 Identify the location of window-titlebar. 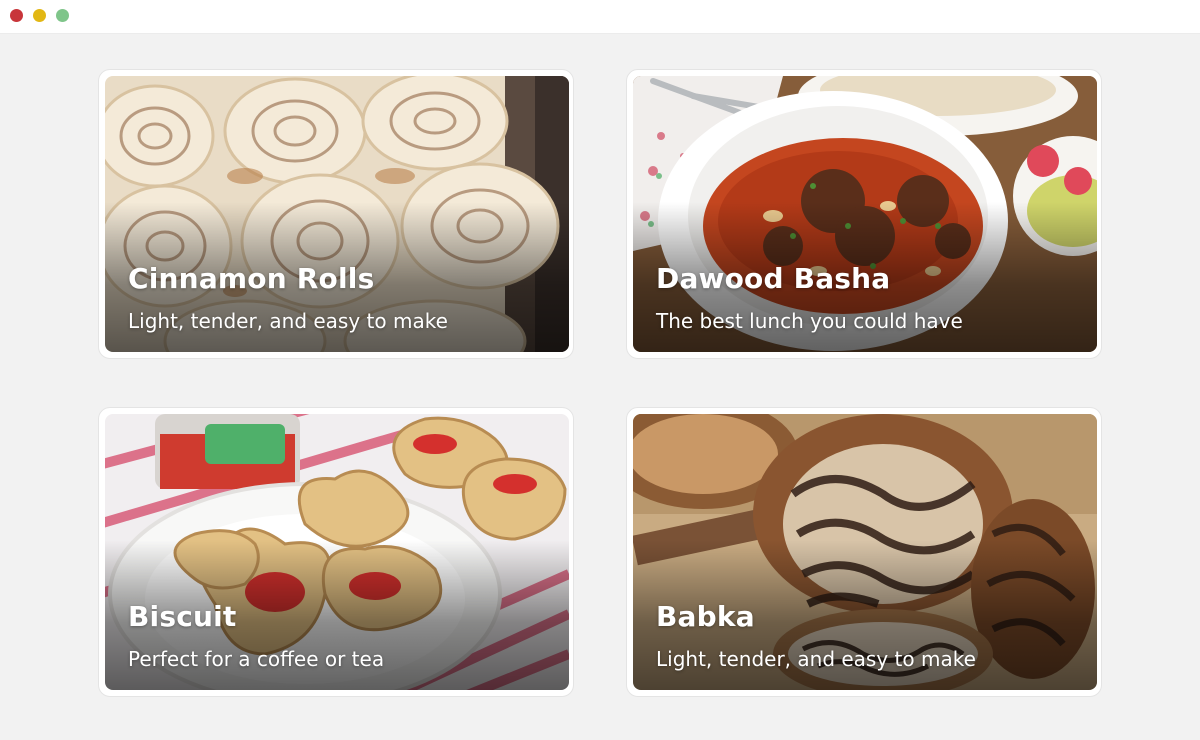
(600, 17).